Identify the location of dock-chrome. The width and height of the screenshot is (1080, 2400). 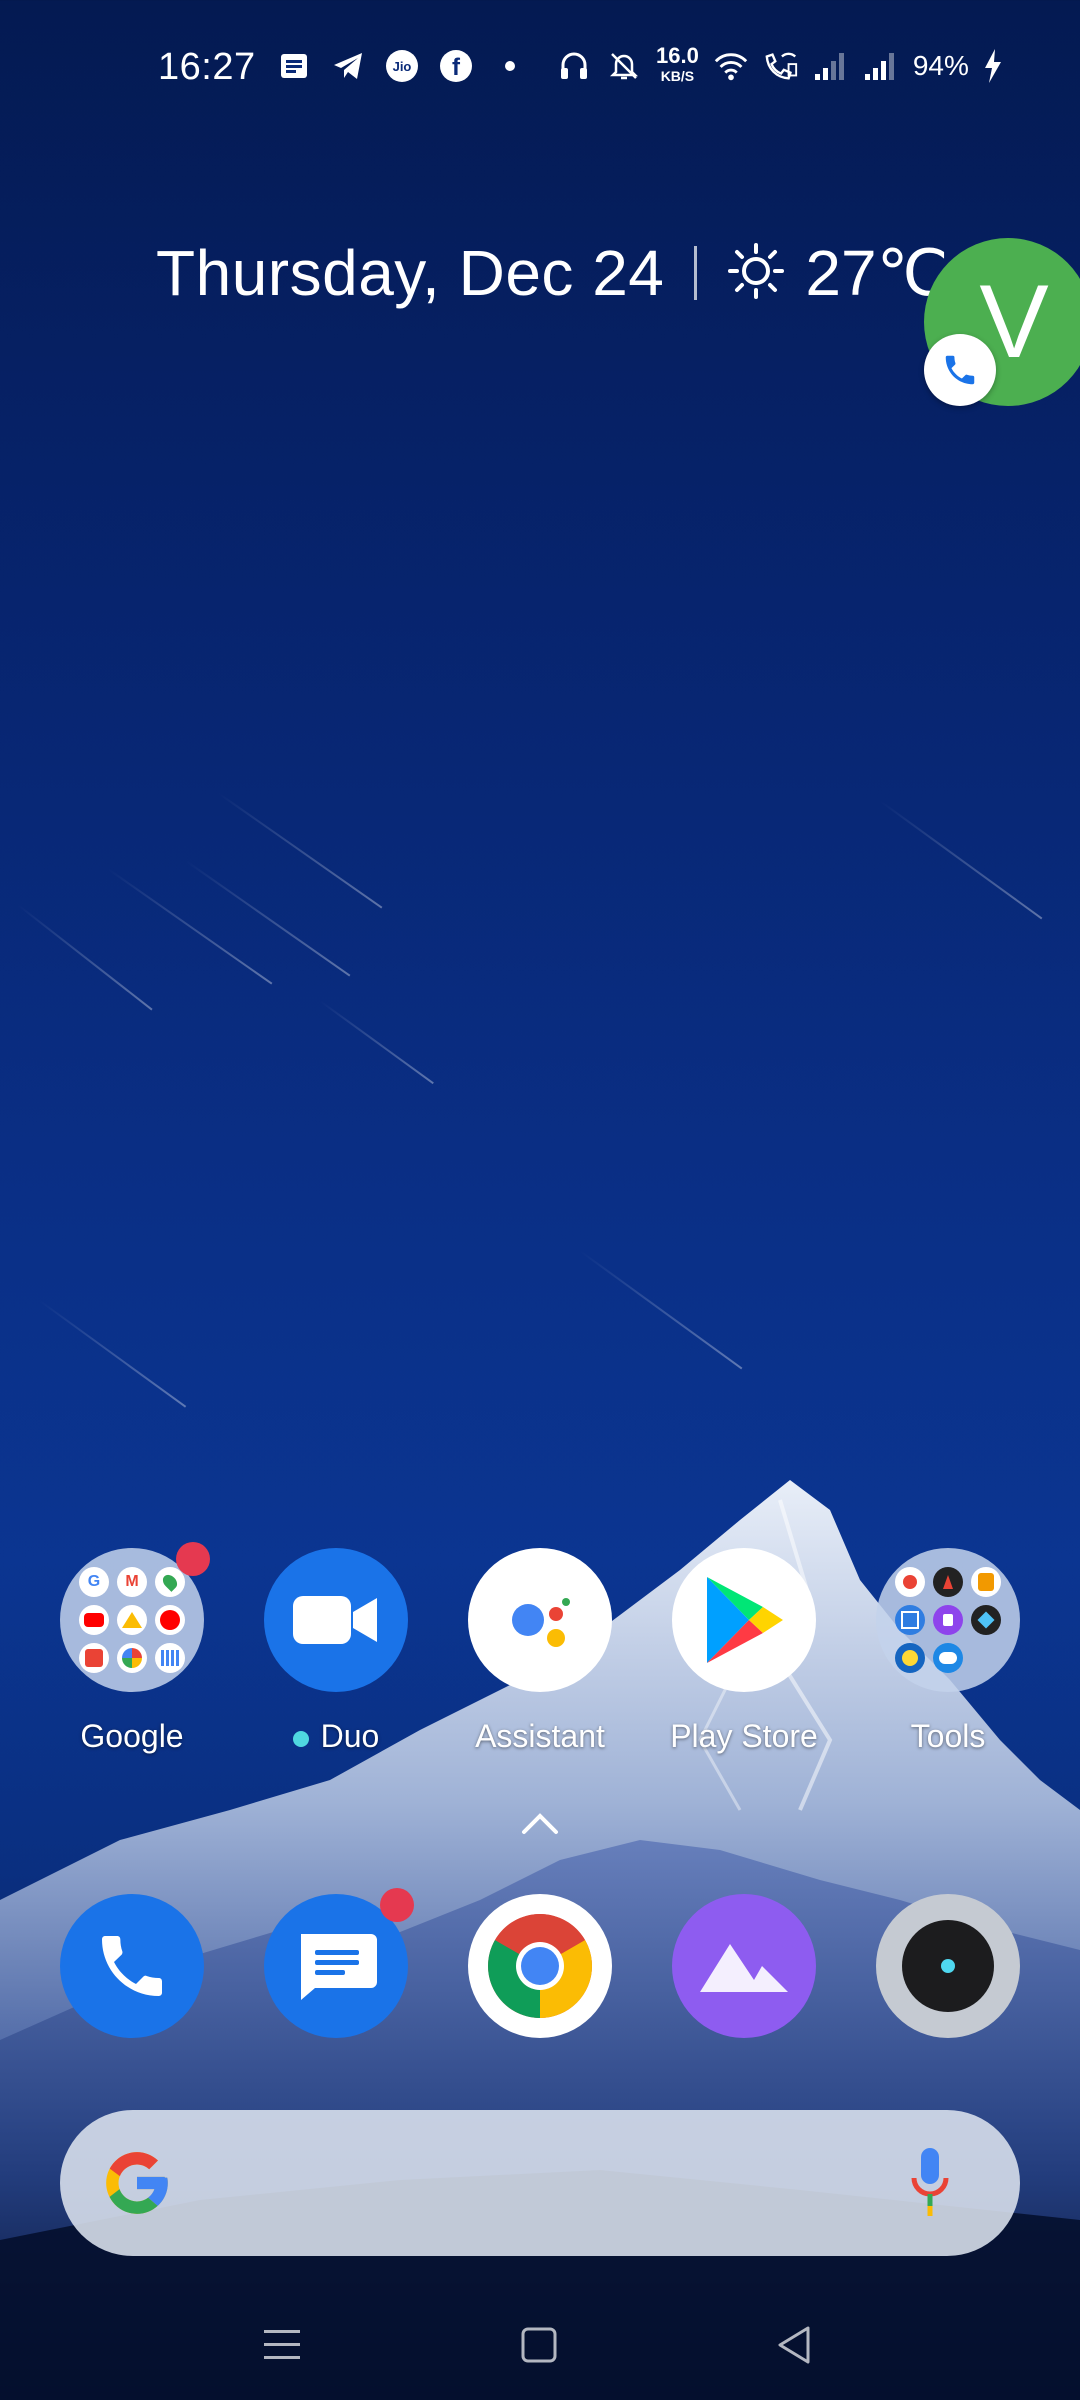
(540, 1966).